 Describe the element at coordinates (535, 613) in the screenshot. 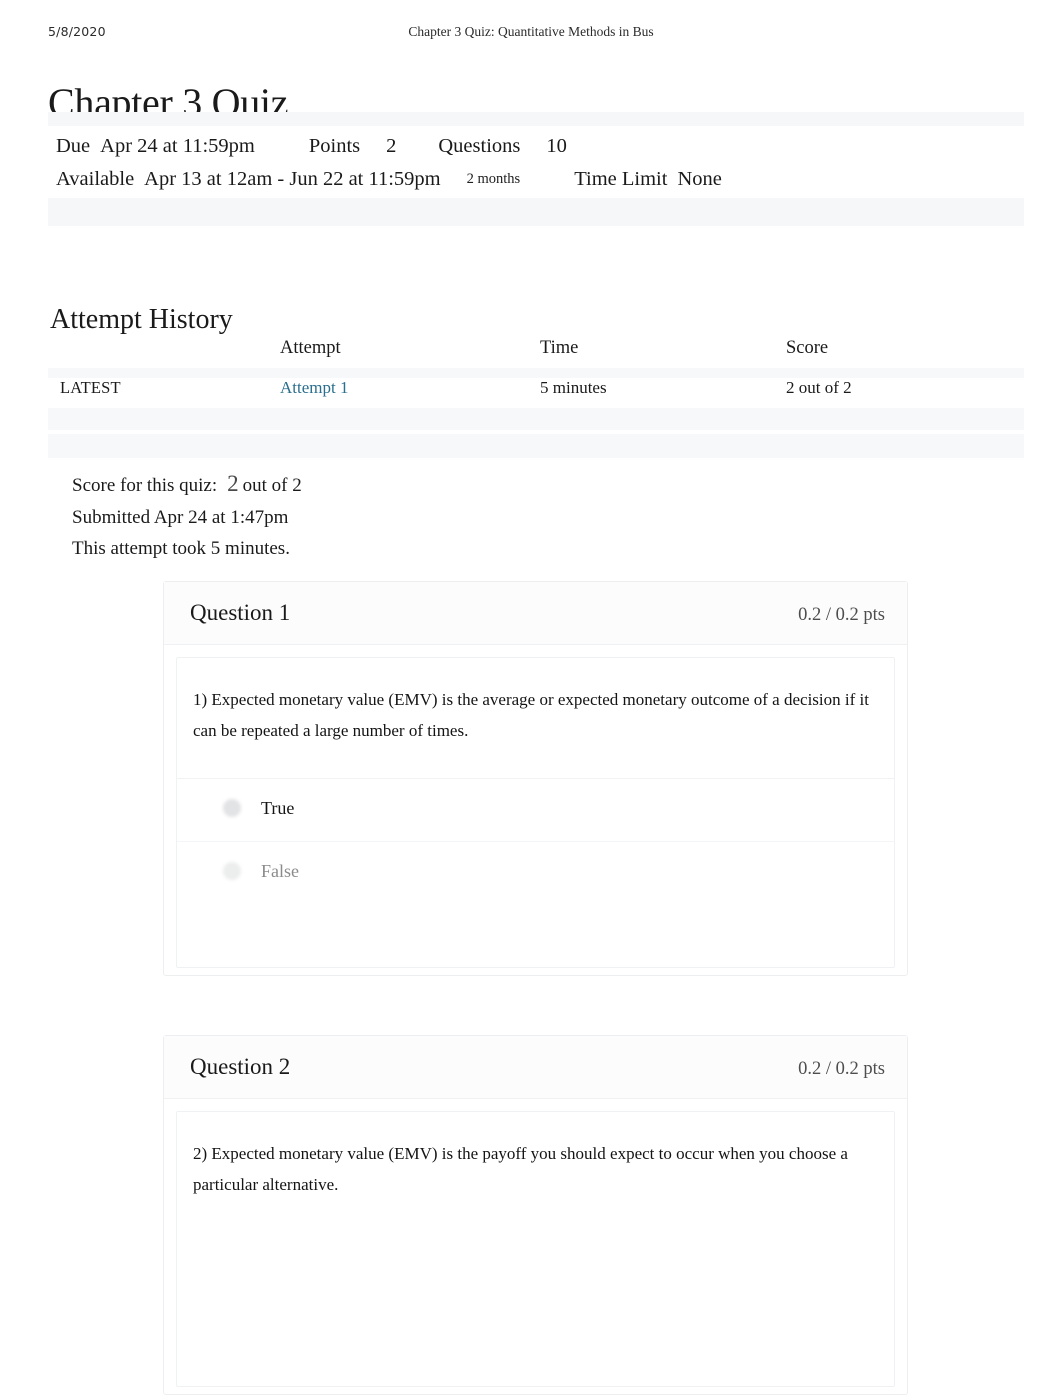

I see `question-1-header: Question 1 0.2 / 0.2 pts` at that location.